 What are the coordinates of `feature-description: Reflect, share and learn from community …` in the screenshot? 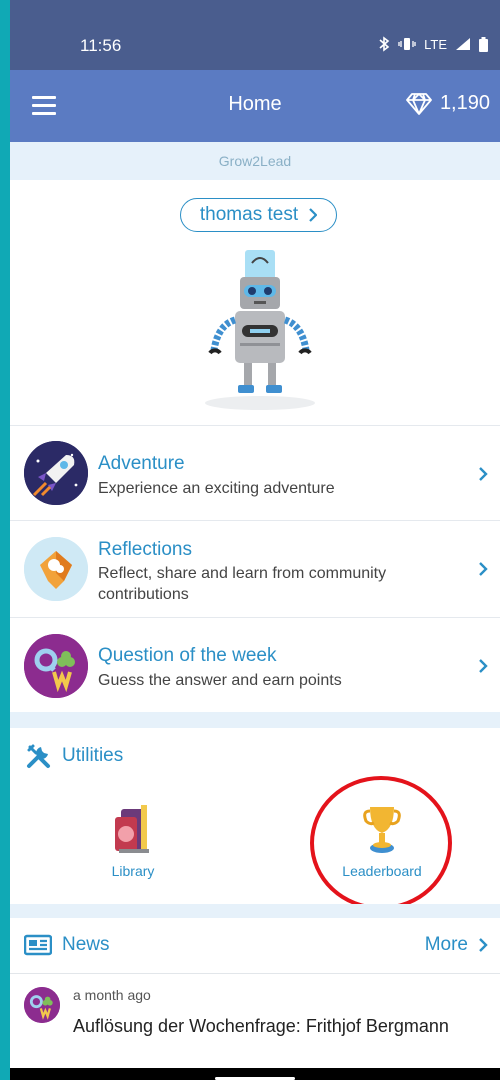 It's located at (242, 584).